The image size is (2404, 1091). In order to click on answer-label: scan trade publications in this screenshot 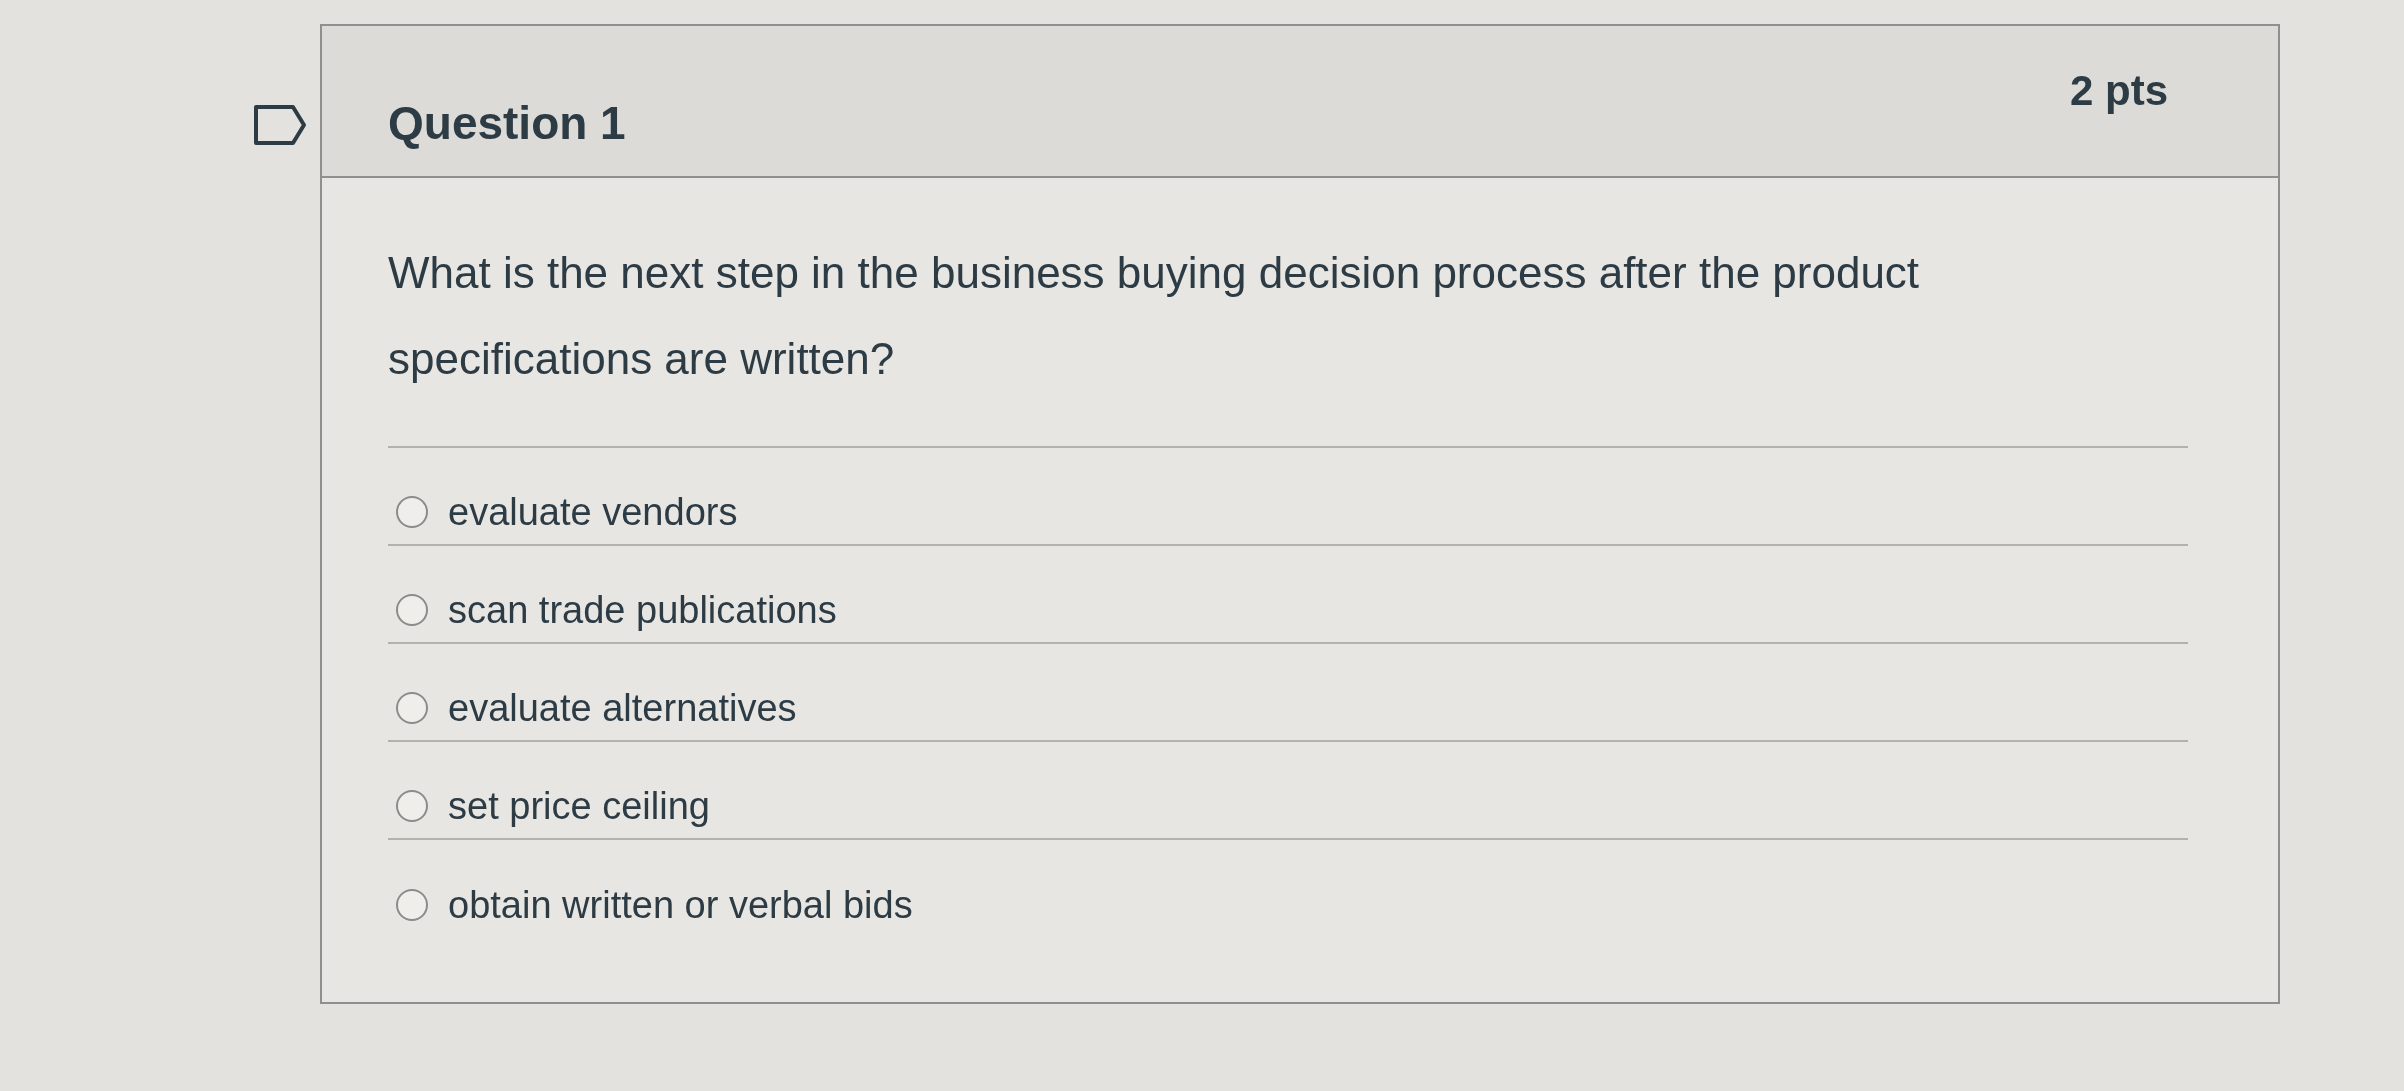, I will do `click(642, 610)`.